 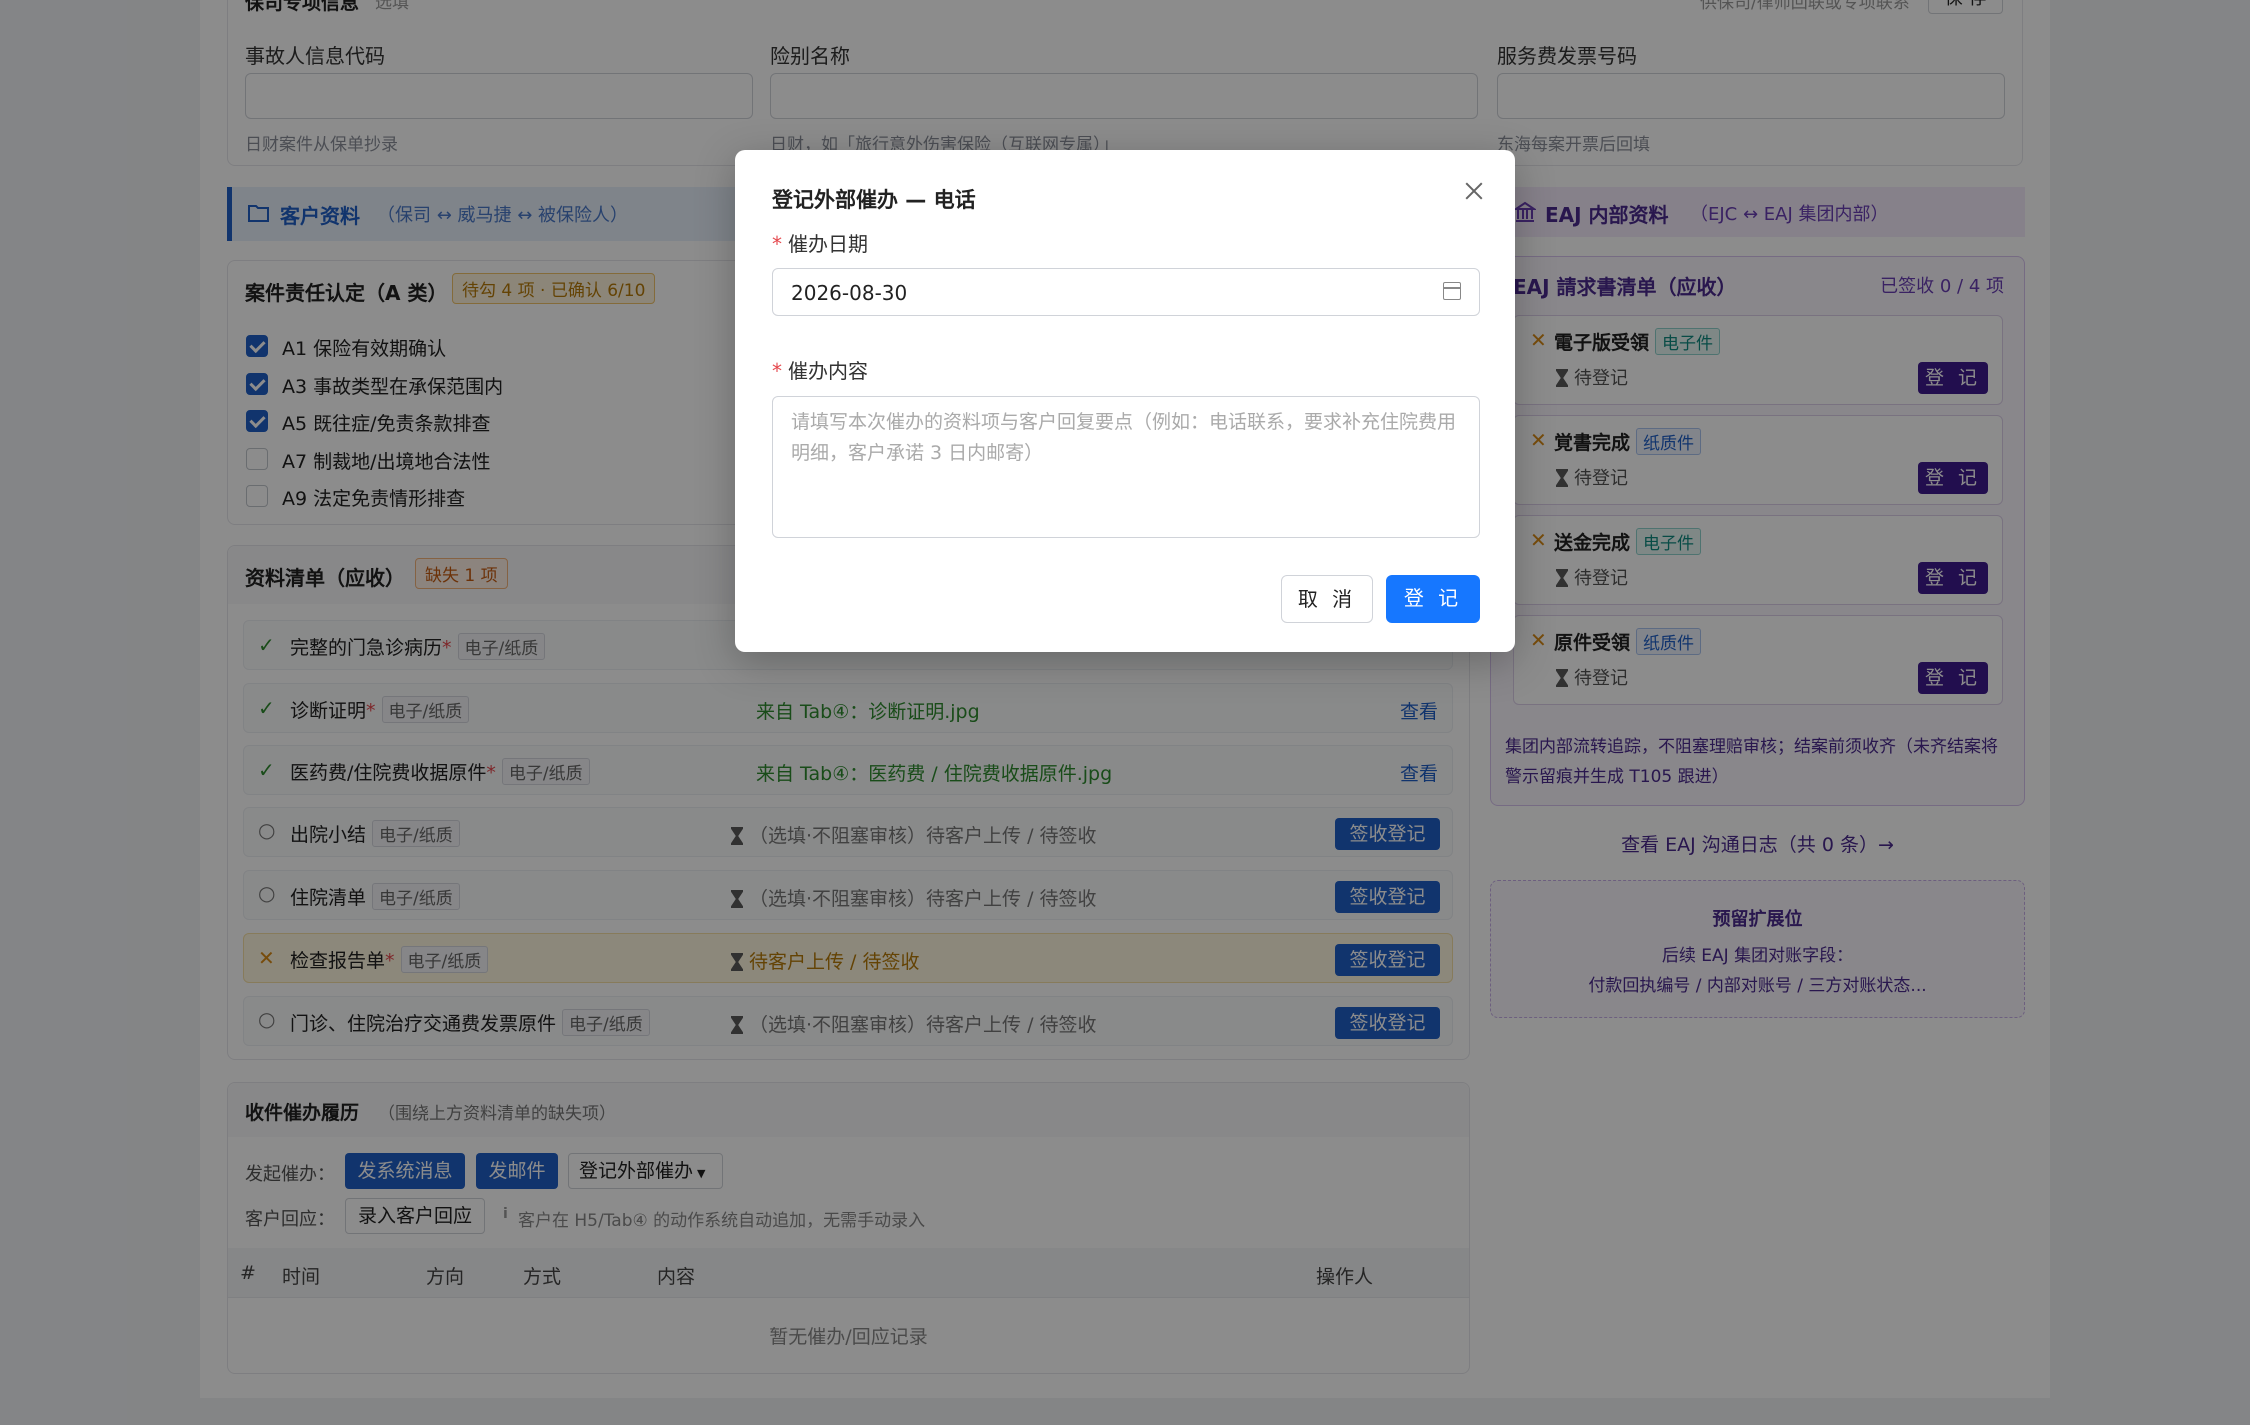 What do you see at coordinates (1433, 599) in the screenshot?
I see `register-button: 登 记` at bounding box center [1433, 599].